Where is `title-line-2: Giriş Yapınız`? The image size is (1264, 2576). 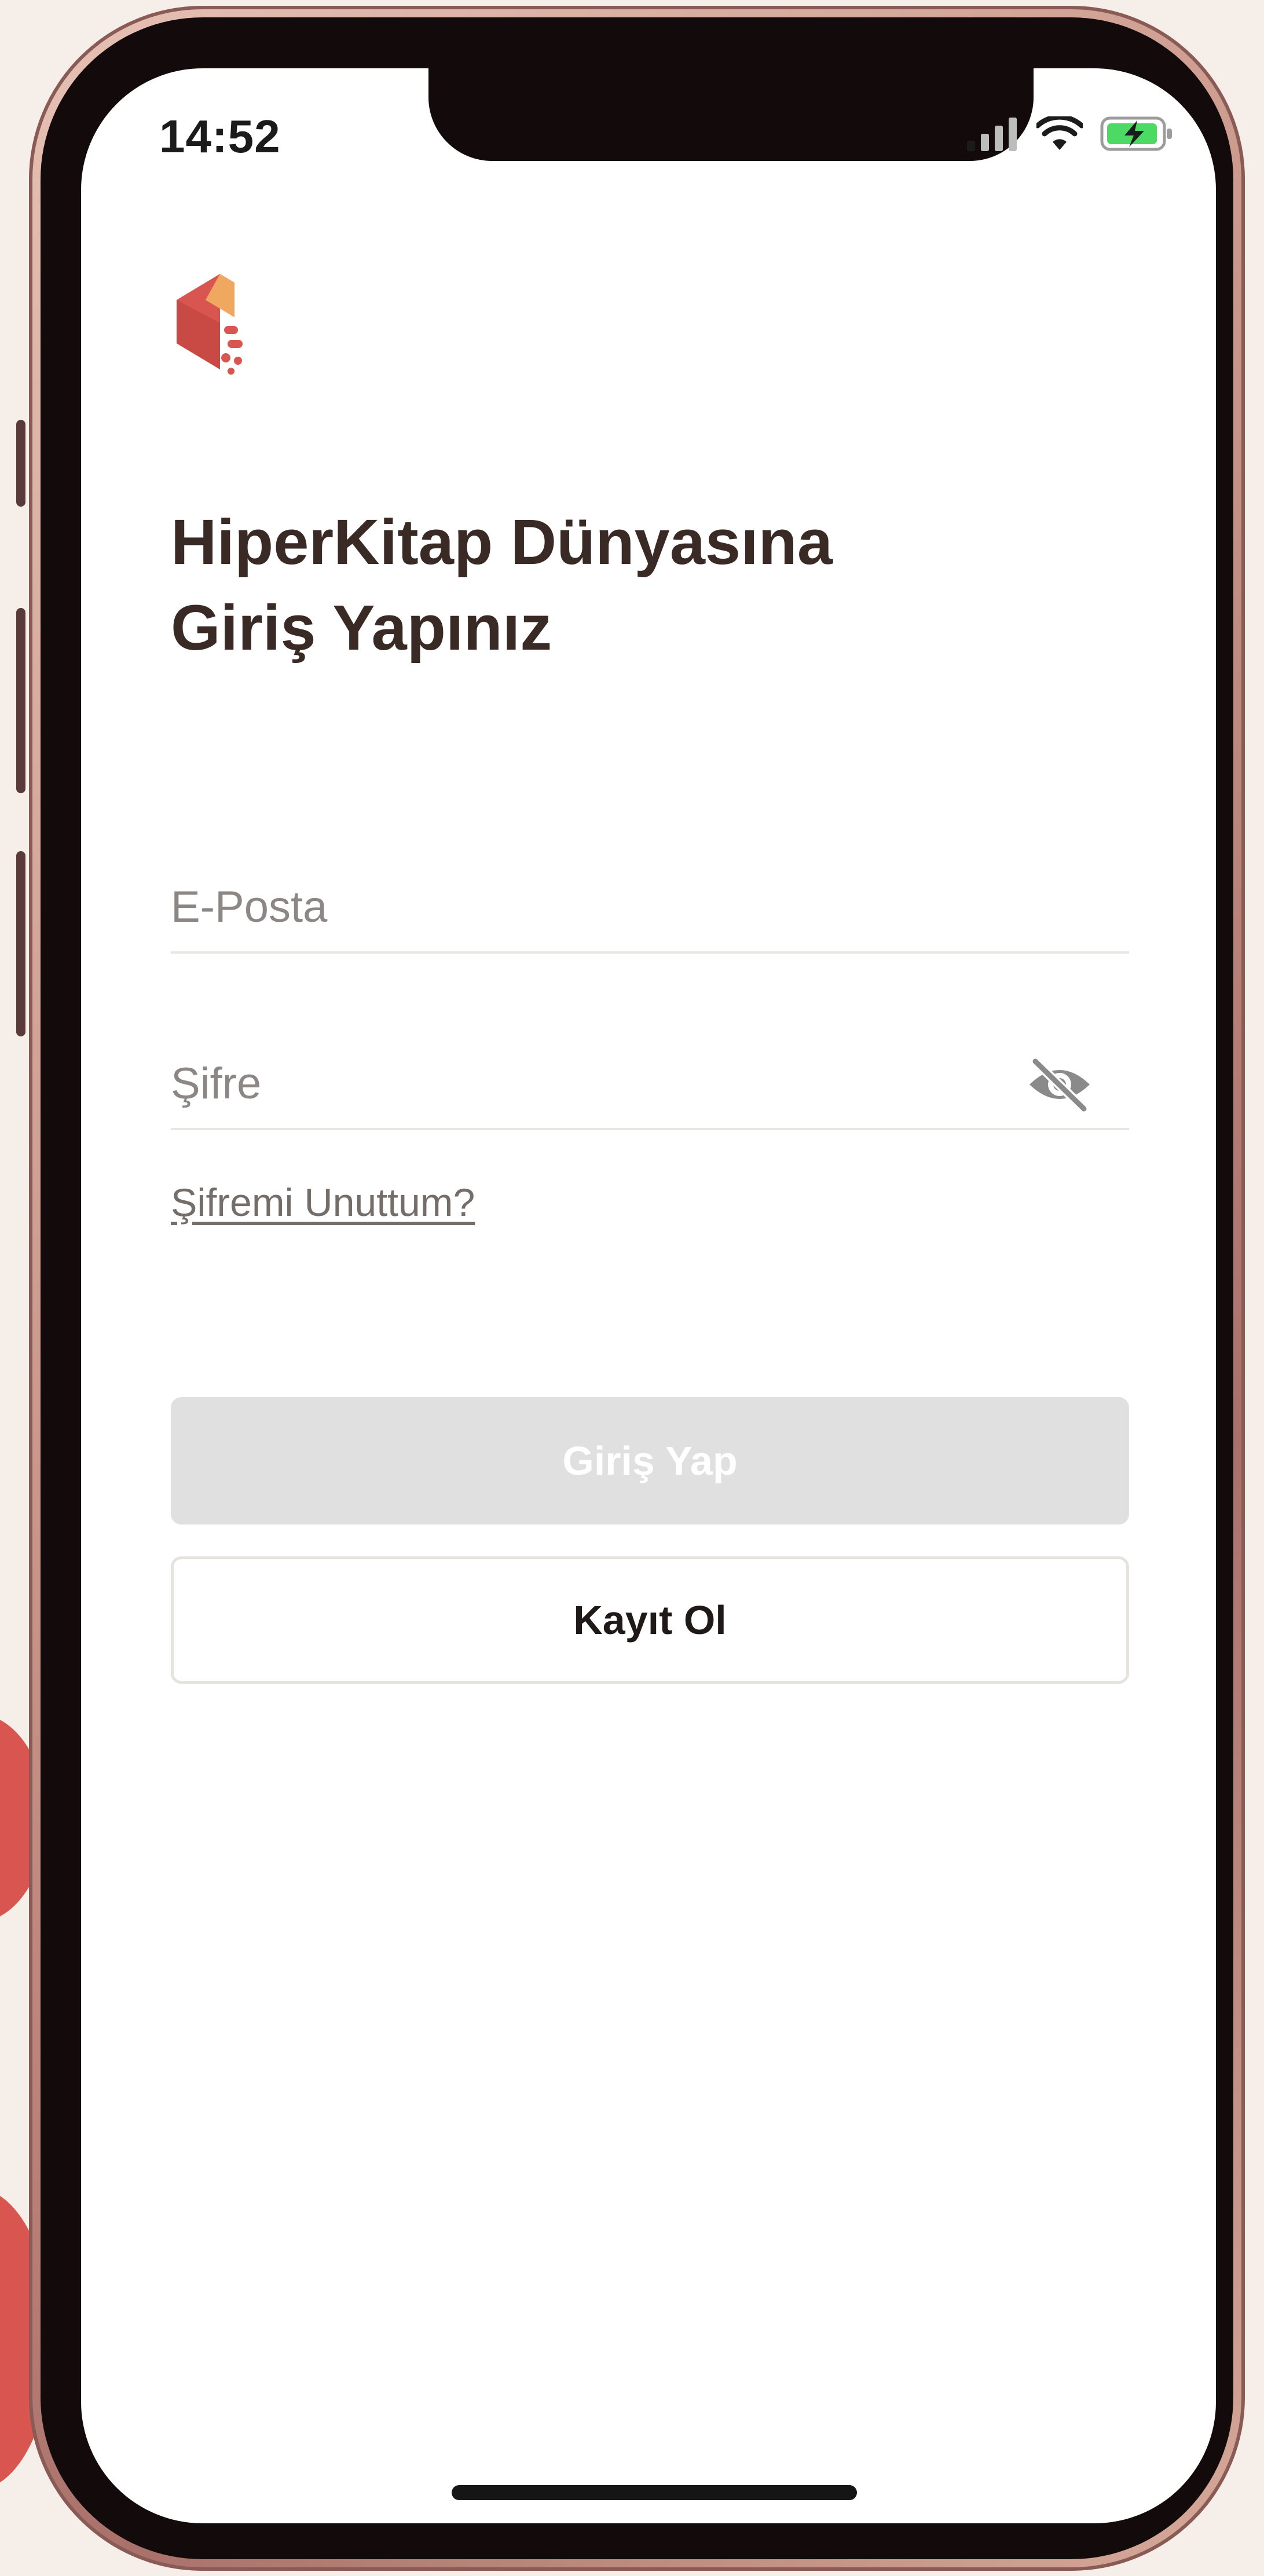 title-line-2: Giriş Yapınız is located at coordinates (362, 628).